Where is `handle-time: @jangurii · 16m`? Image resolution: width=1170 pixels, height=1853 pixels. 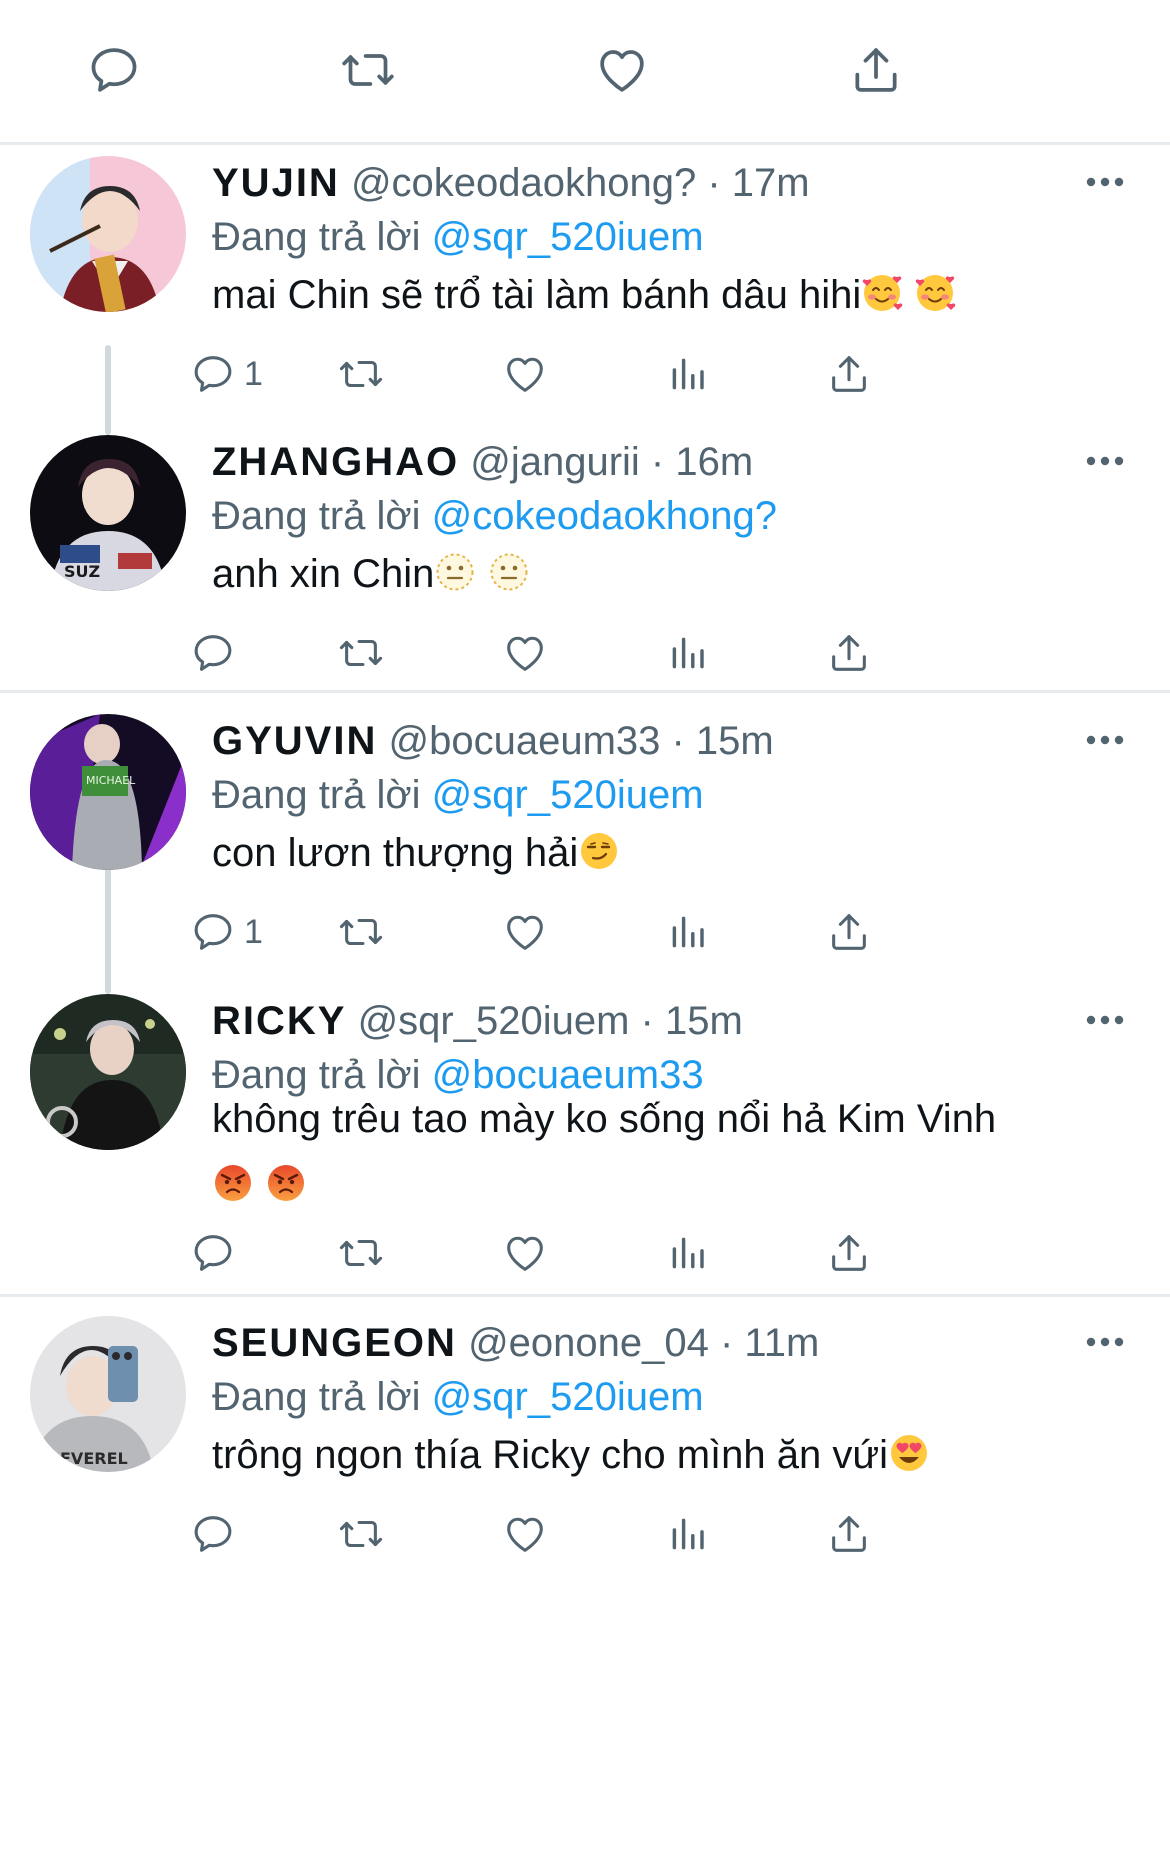 handle-time: @jangurii · 16m is located at coordinates (612, 462).